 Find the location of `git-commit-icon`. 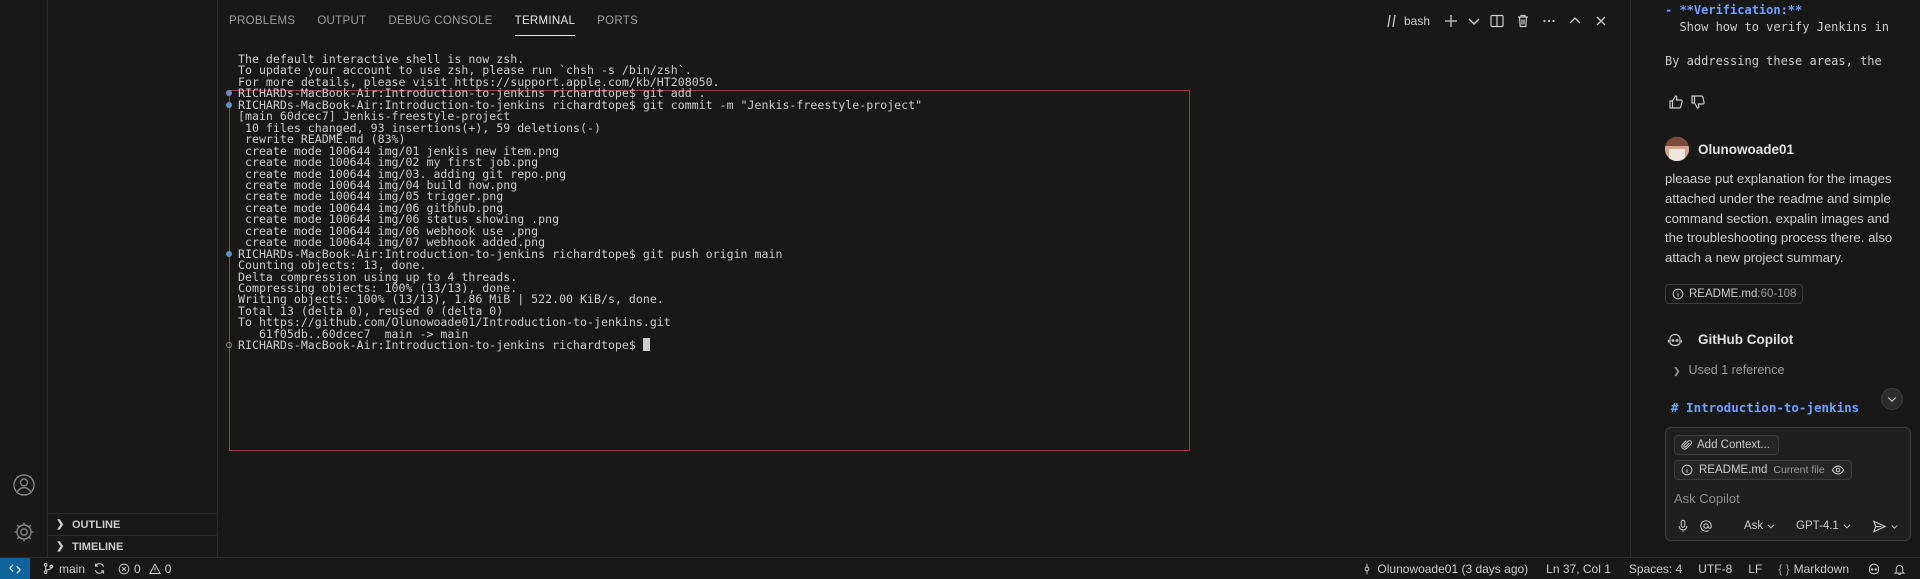

git-commit-icon is located at coordinates (1367, 569).